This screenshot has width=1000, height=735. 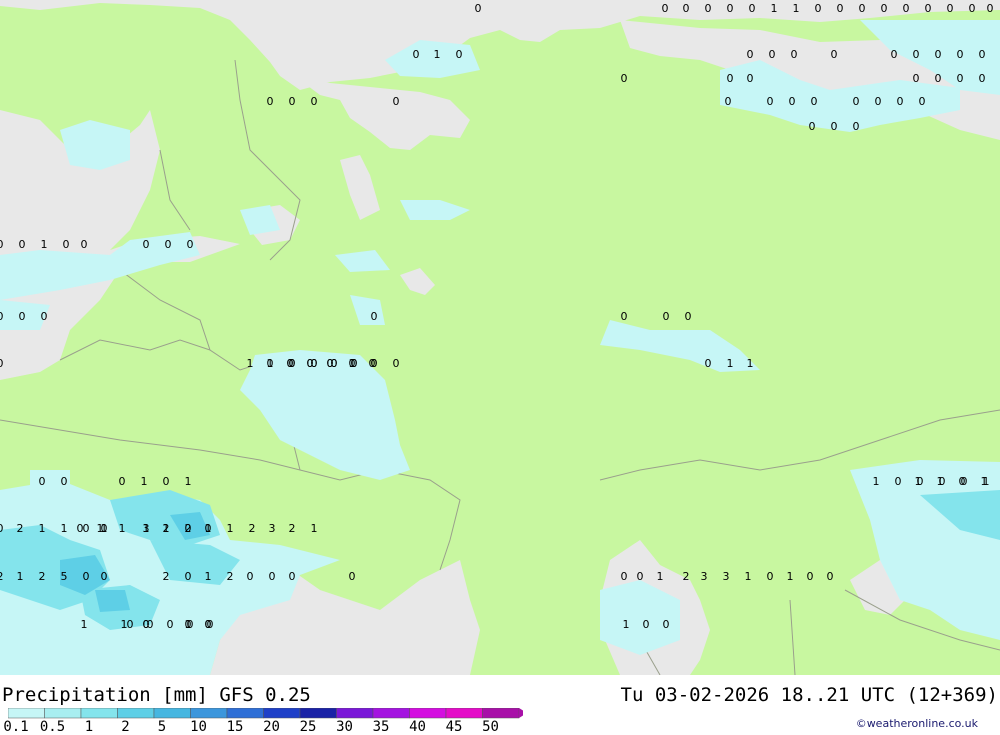 What do you see at coordinates (521, 713) in the screenshot?
I see `color-scale-arrow` at bounding box center [521, 713].